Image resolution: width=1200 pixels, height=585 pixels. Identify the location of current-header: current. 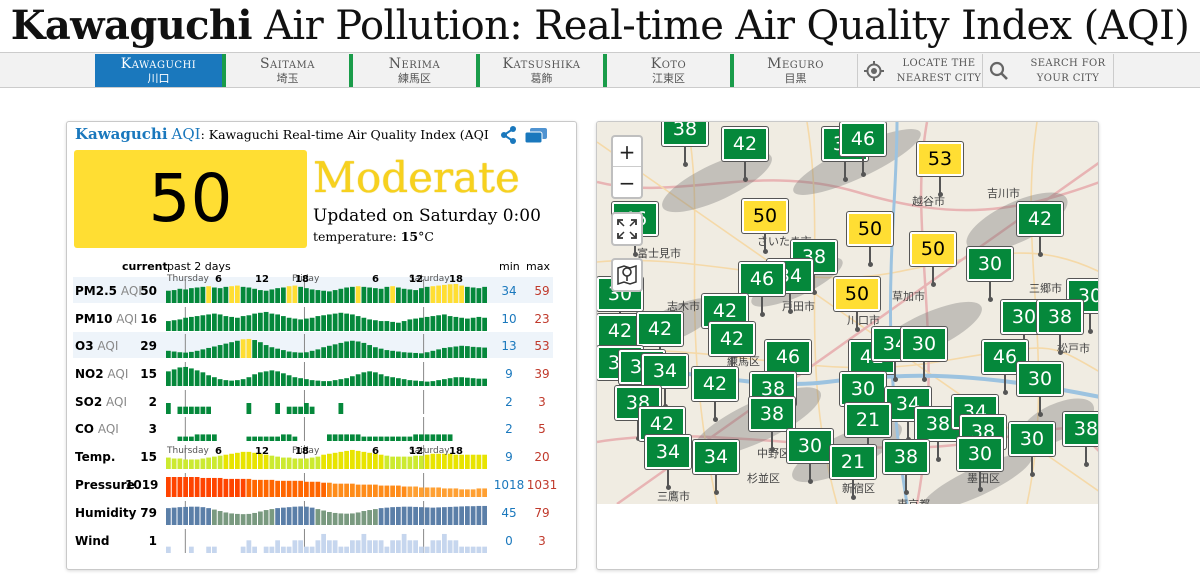
(145, 266).